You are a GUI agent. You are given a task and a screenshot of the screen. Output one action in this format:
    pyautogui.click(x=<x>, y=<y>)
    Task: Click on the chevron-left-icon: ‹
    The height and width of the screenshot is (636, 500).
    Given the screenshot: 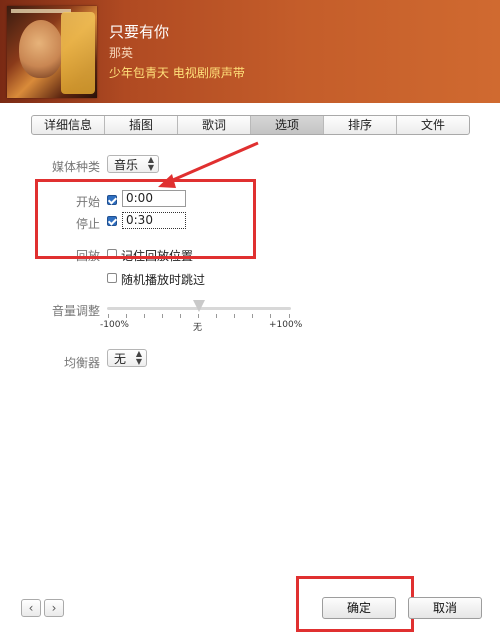 What is the action you would take?
    pyautogui.click(x=31, y=608)
    